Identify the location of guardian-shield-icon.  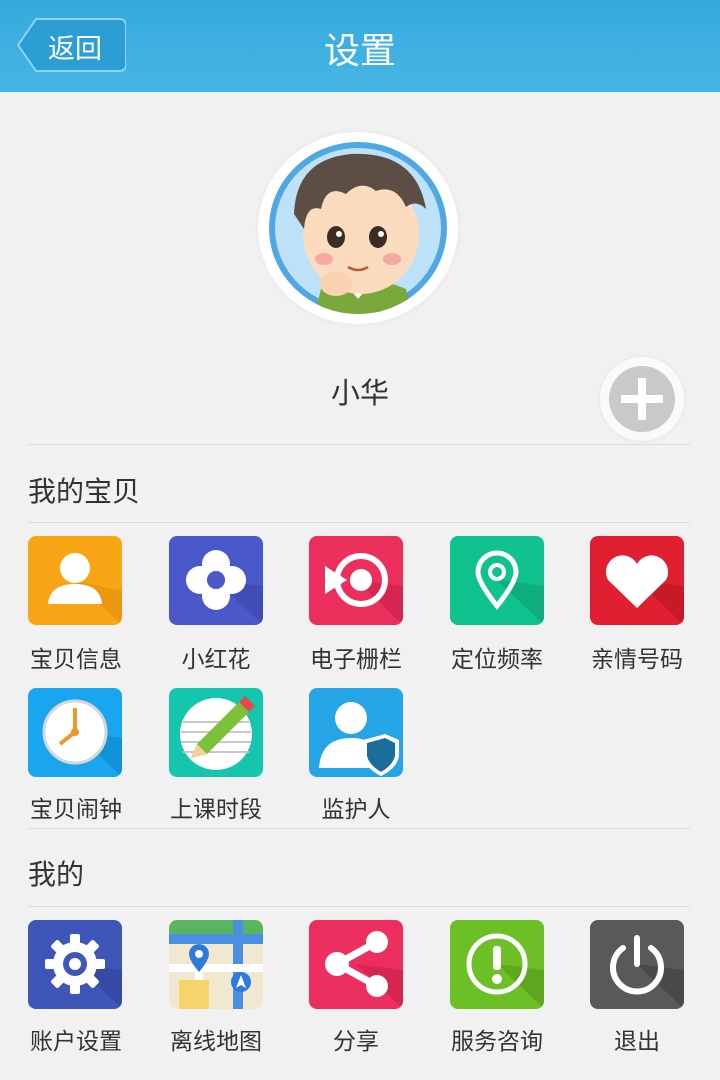
(356, 732).